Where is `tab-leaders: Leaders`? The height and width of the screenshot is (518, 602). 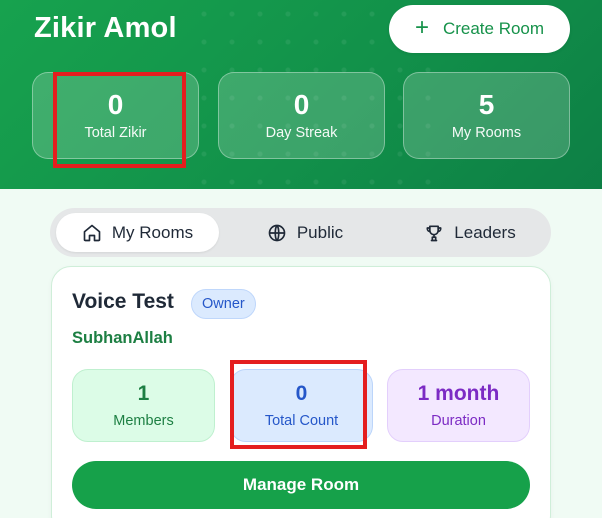 tab-leaders: Leaders is located at coordinates (470, 232).